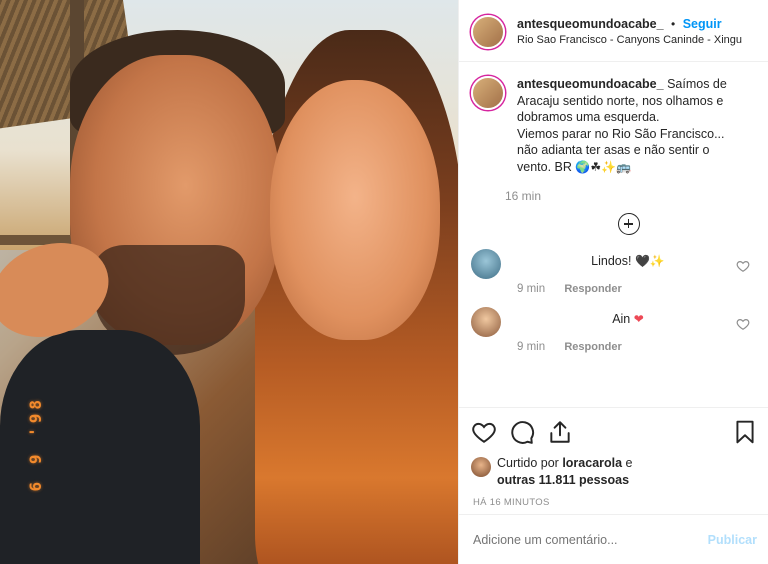 The image size is (768, 564). What do you see at coordinates (745, 432) in the screenshot?
I see `bookmark-icon` at bounding box center [745, 432].